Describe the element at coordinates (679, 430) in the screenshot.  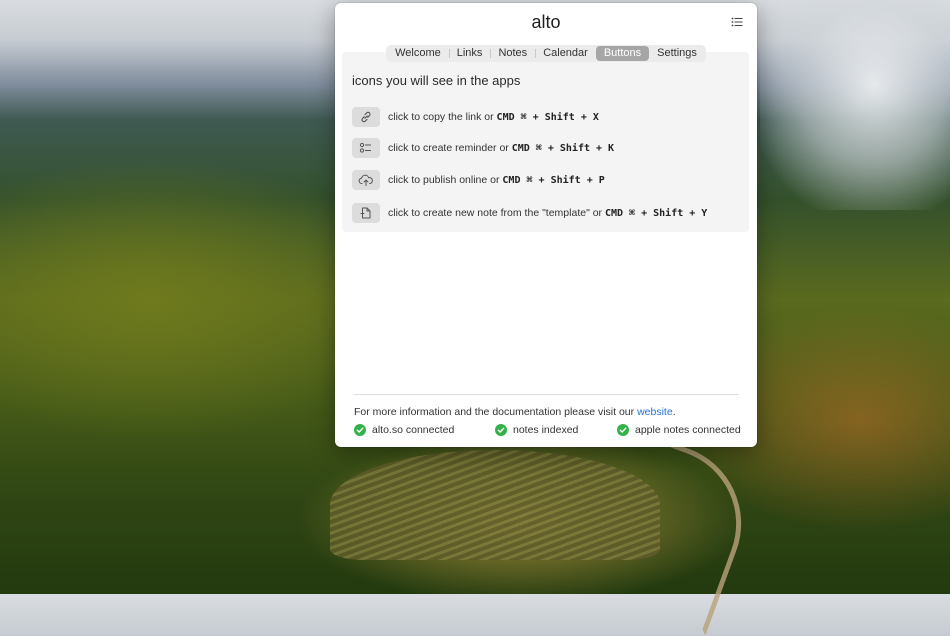
I see `status-apple-notes-connected: apple notes connected` at that location.